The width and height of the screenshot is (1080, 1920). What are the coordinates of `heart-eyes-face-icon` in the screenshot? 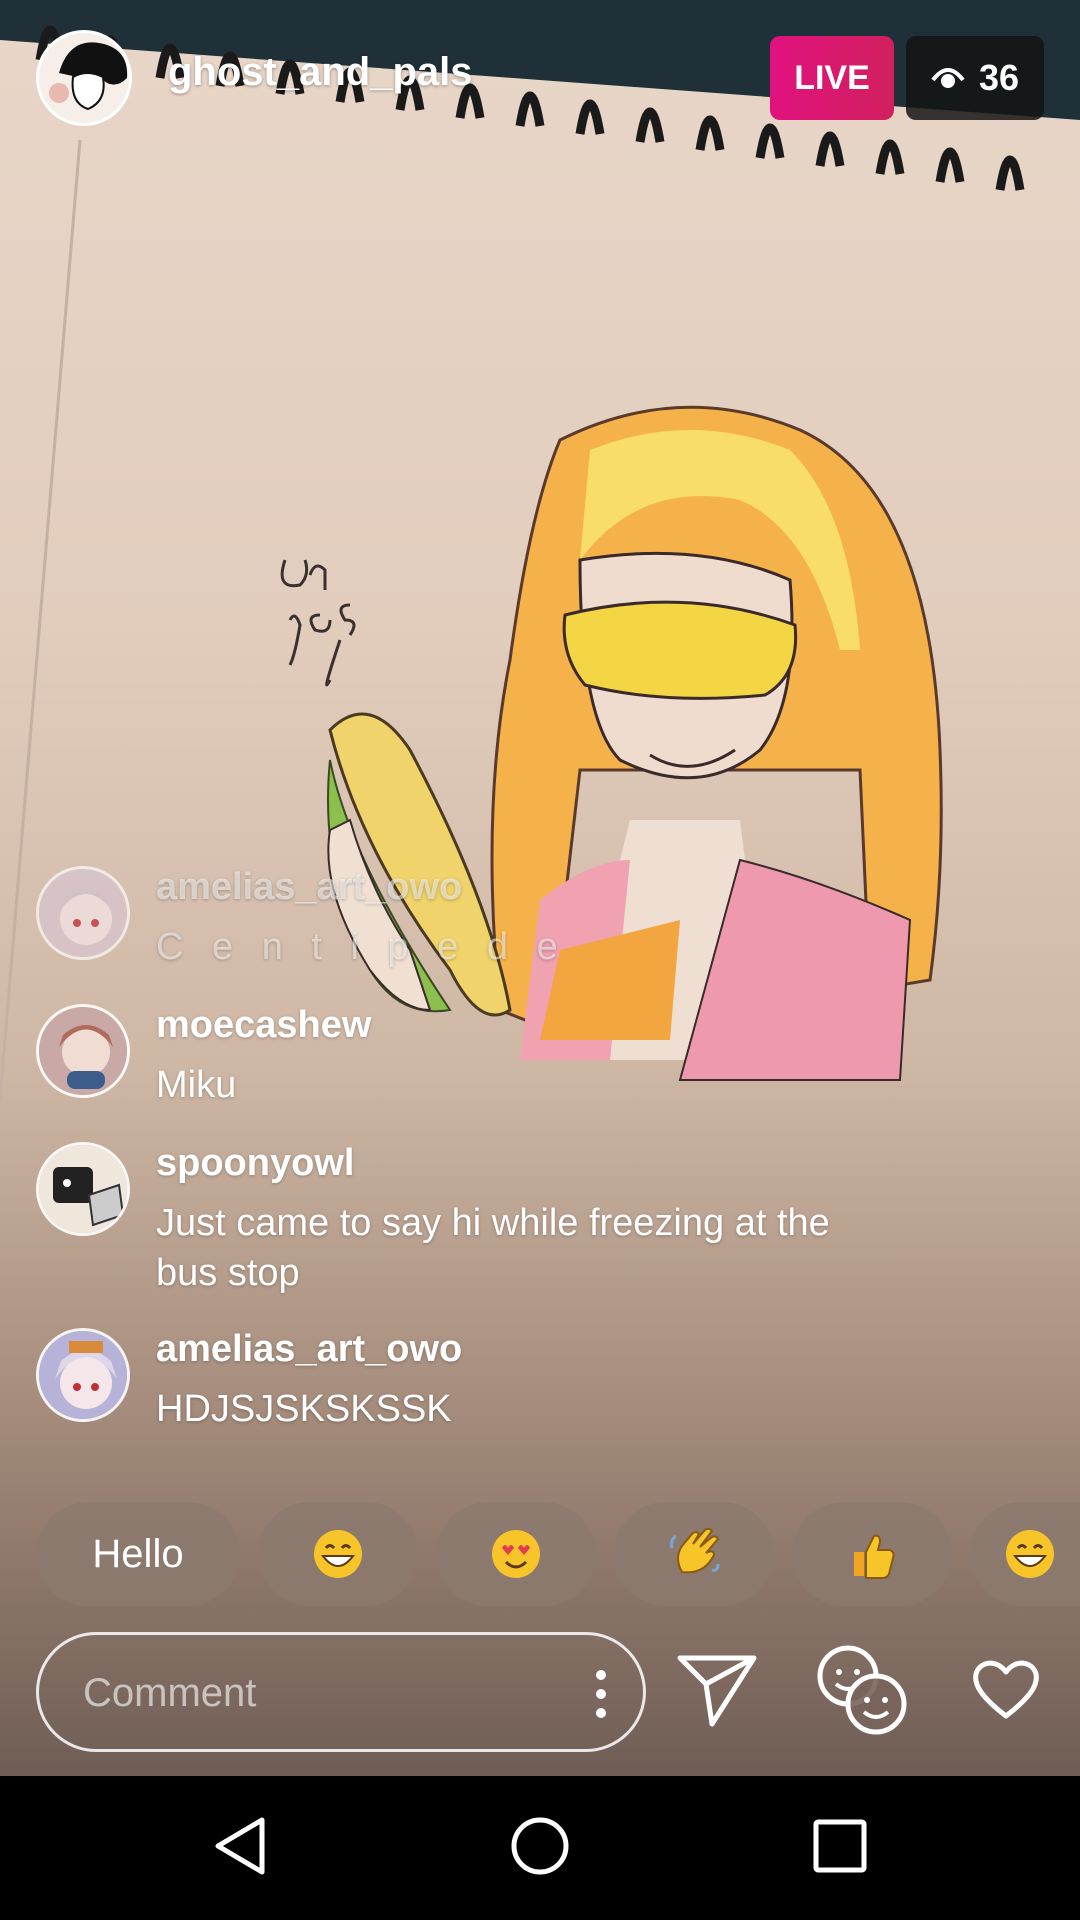 It's located at (516, 1554).